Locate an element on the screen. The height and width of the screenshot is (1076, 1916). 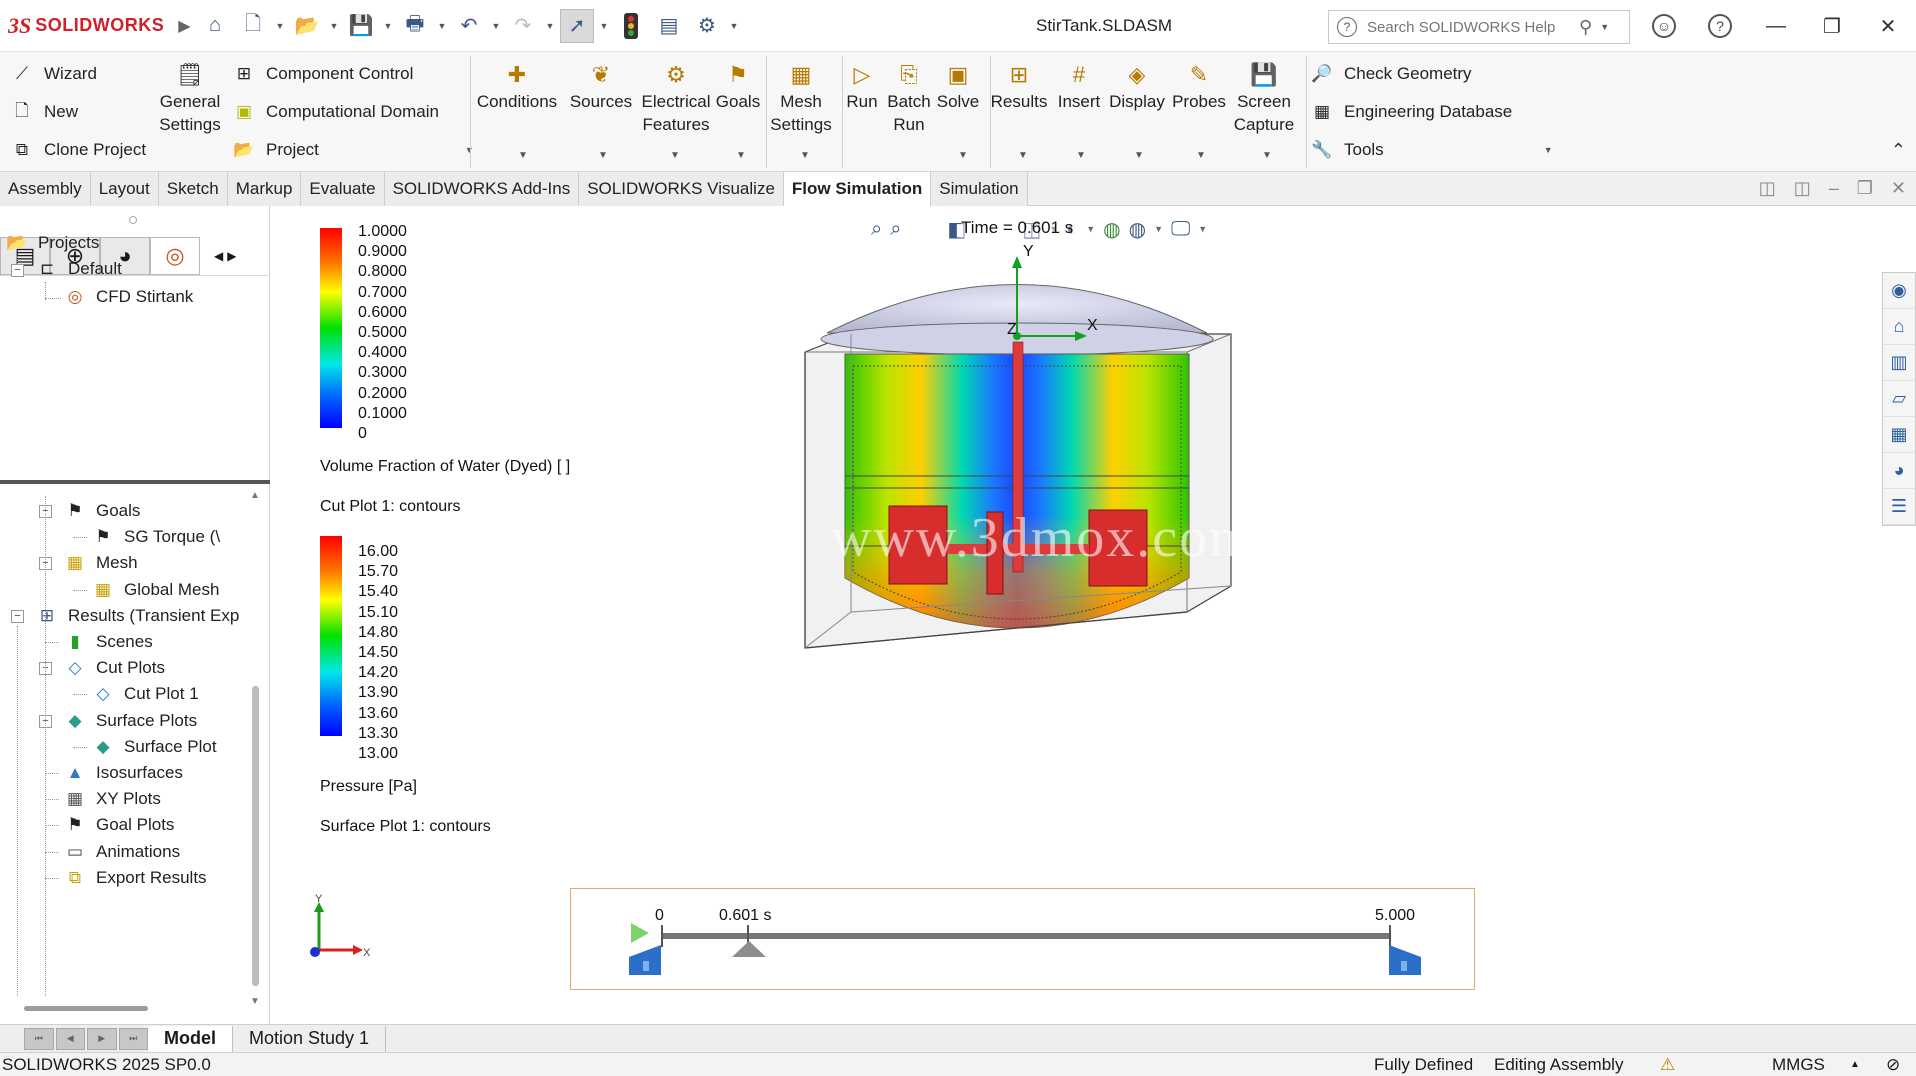
prev-tab-icon: ◀ is located at coordinates (70, 1038).